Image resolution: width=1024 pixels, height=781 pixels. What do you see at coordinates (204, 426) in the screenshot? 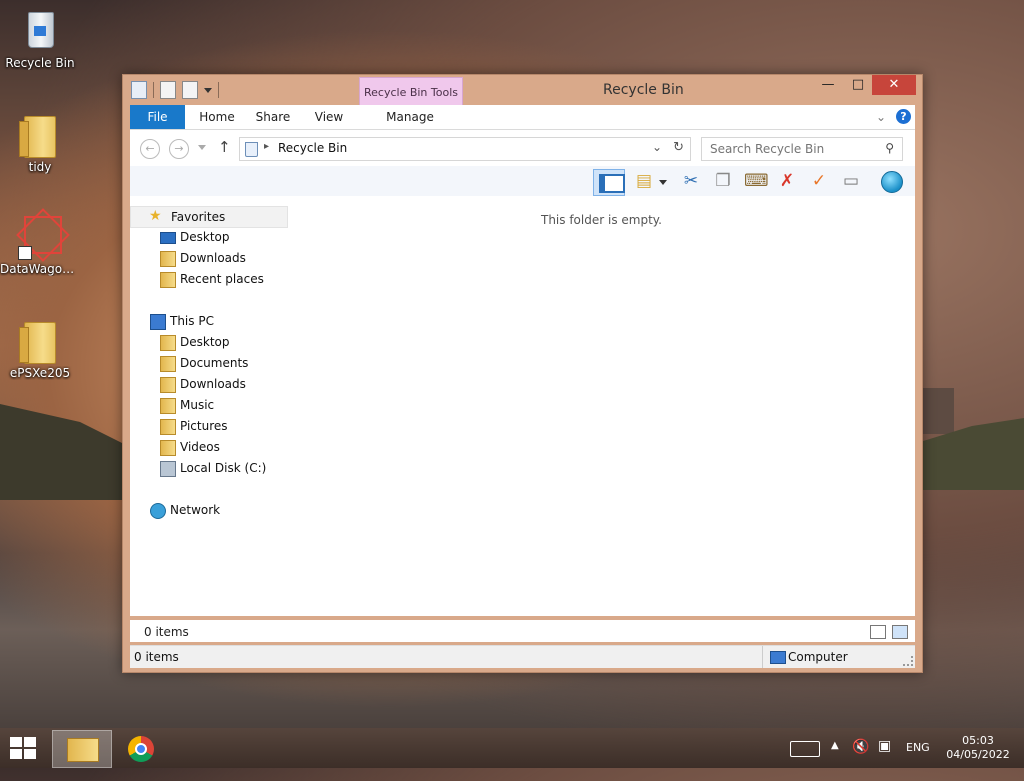
I see `sidebar-item-label: Pictures` at bounding box center [204, 426].